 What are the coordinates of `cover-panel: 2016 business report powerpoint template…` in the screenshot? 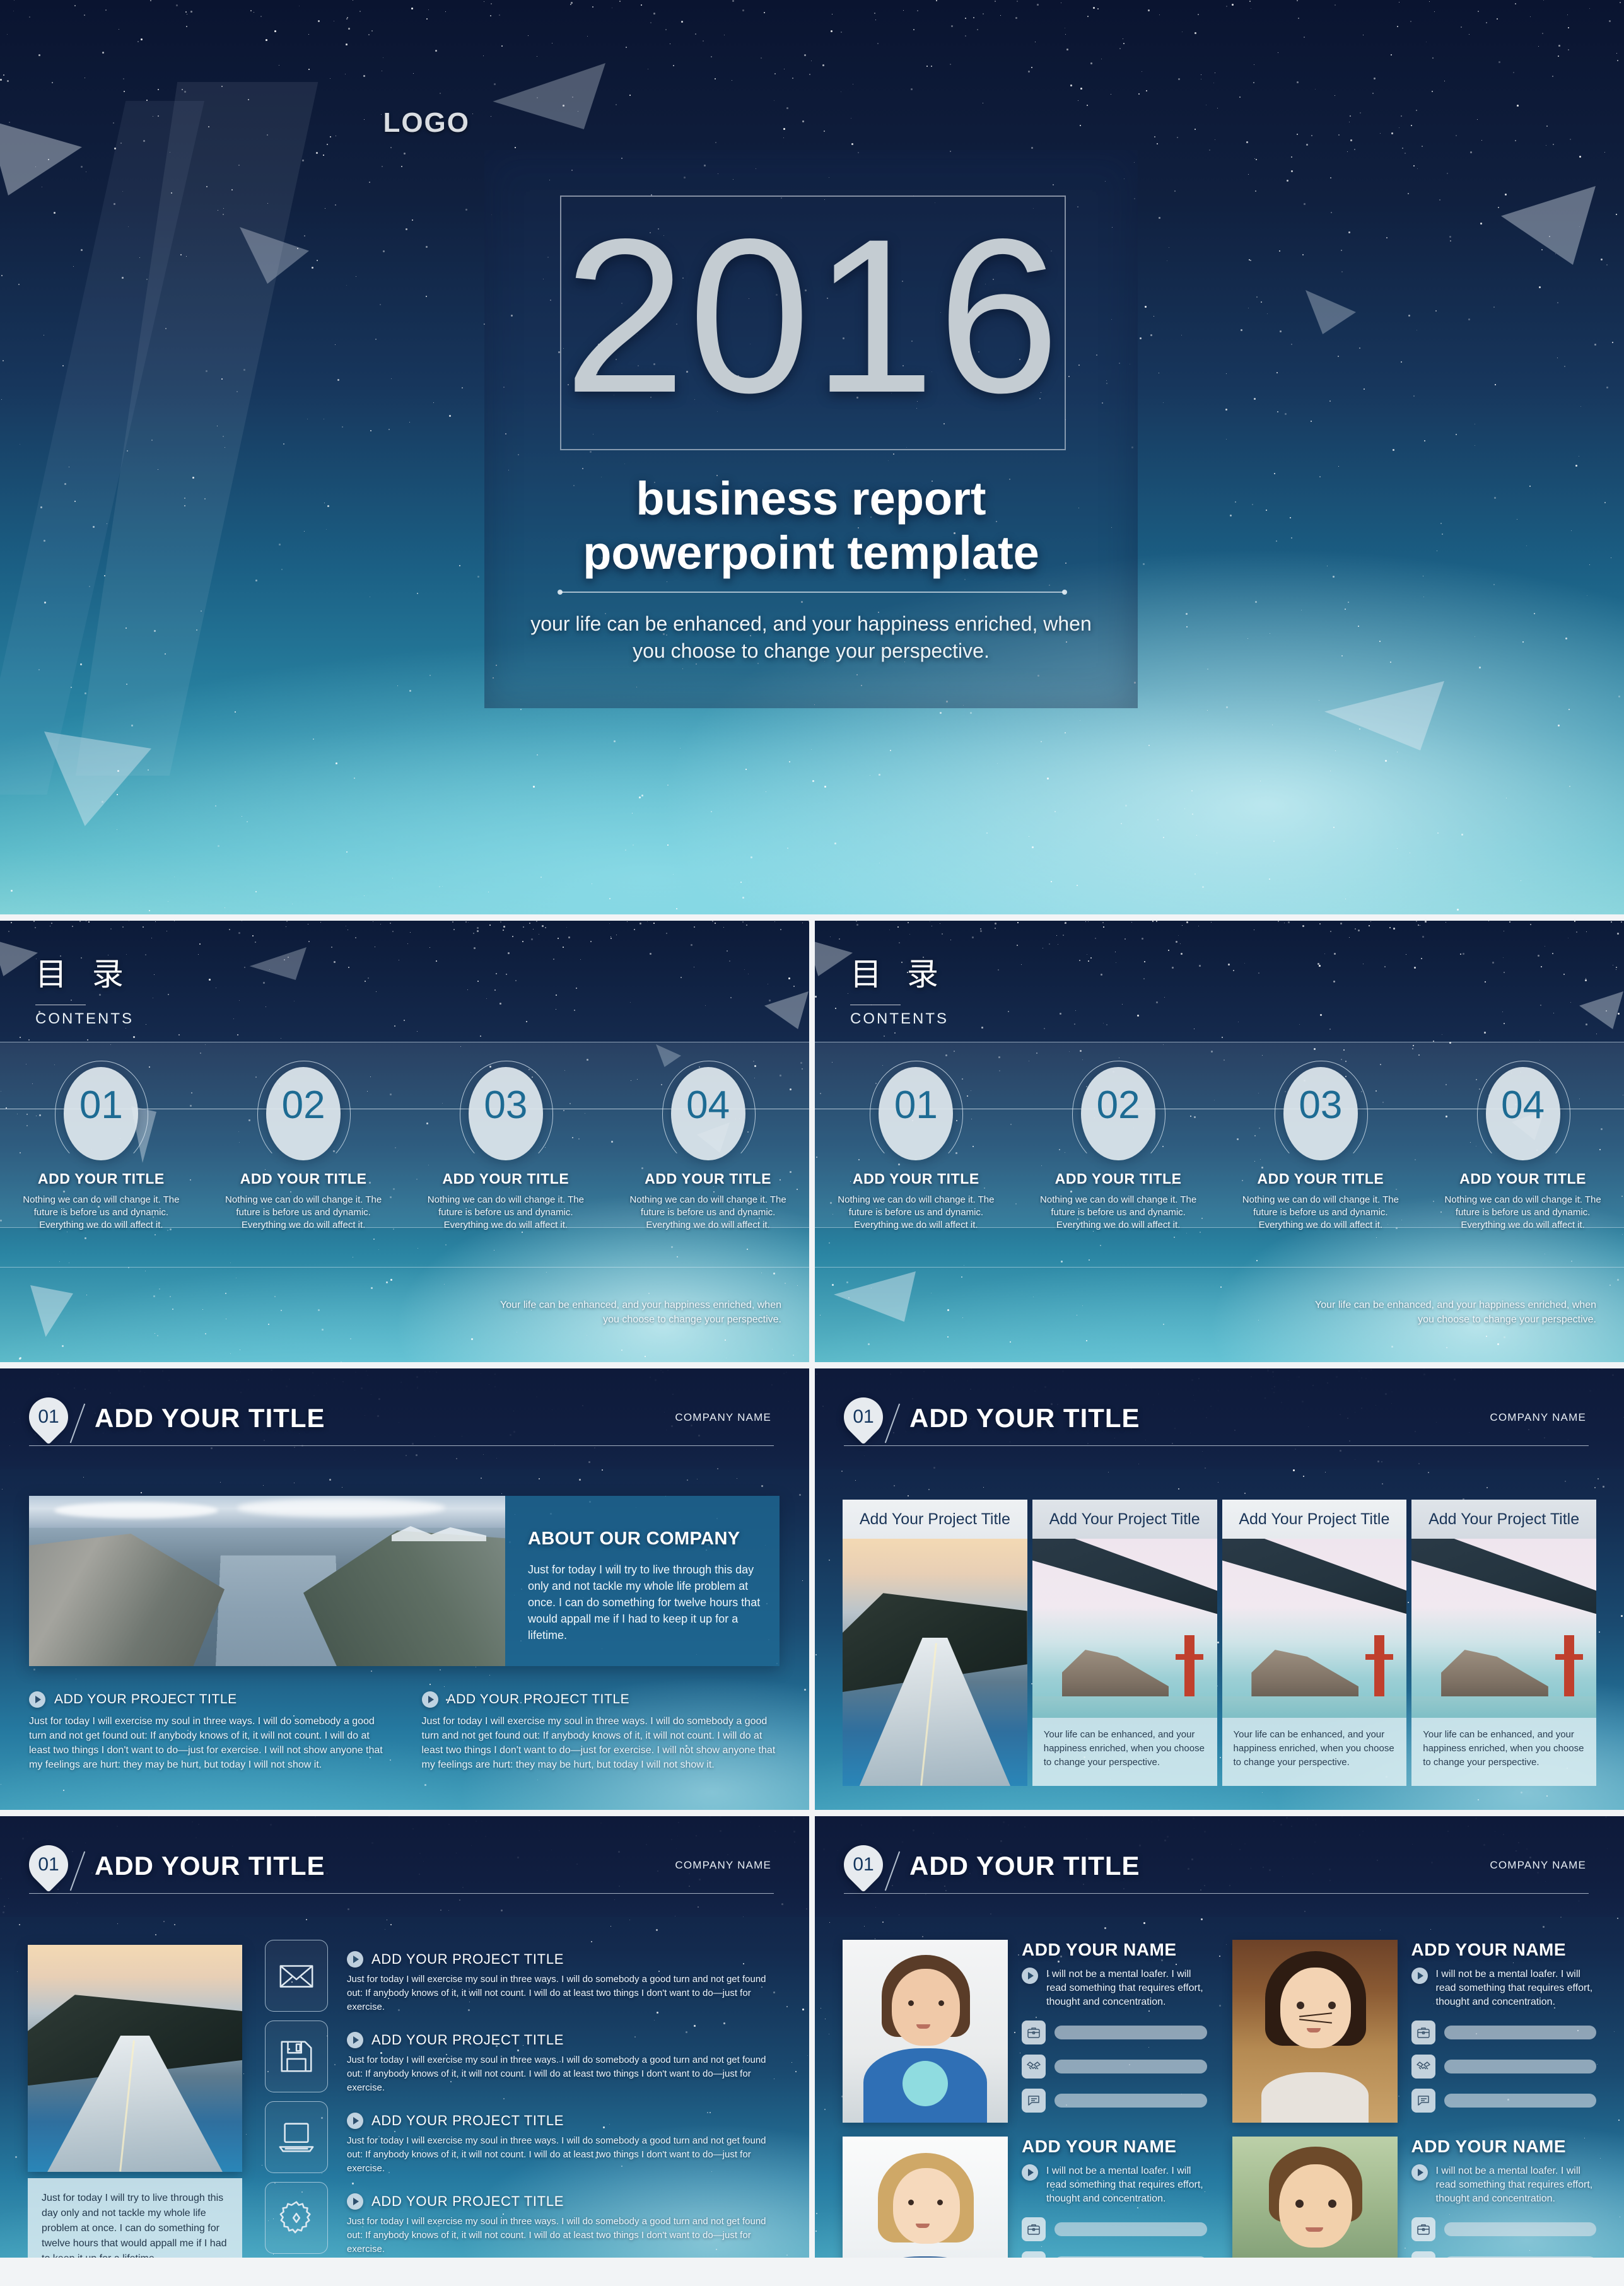 It's located at (811, 429).